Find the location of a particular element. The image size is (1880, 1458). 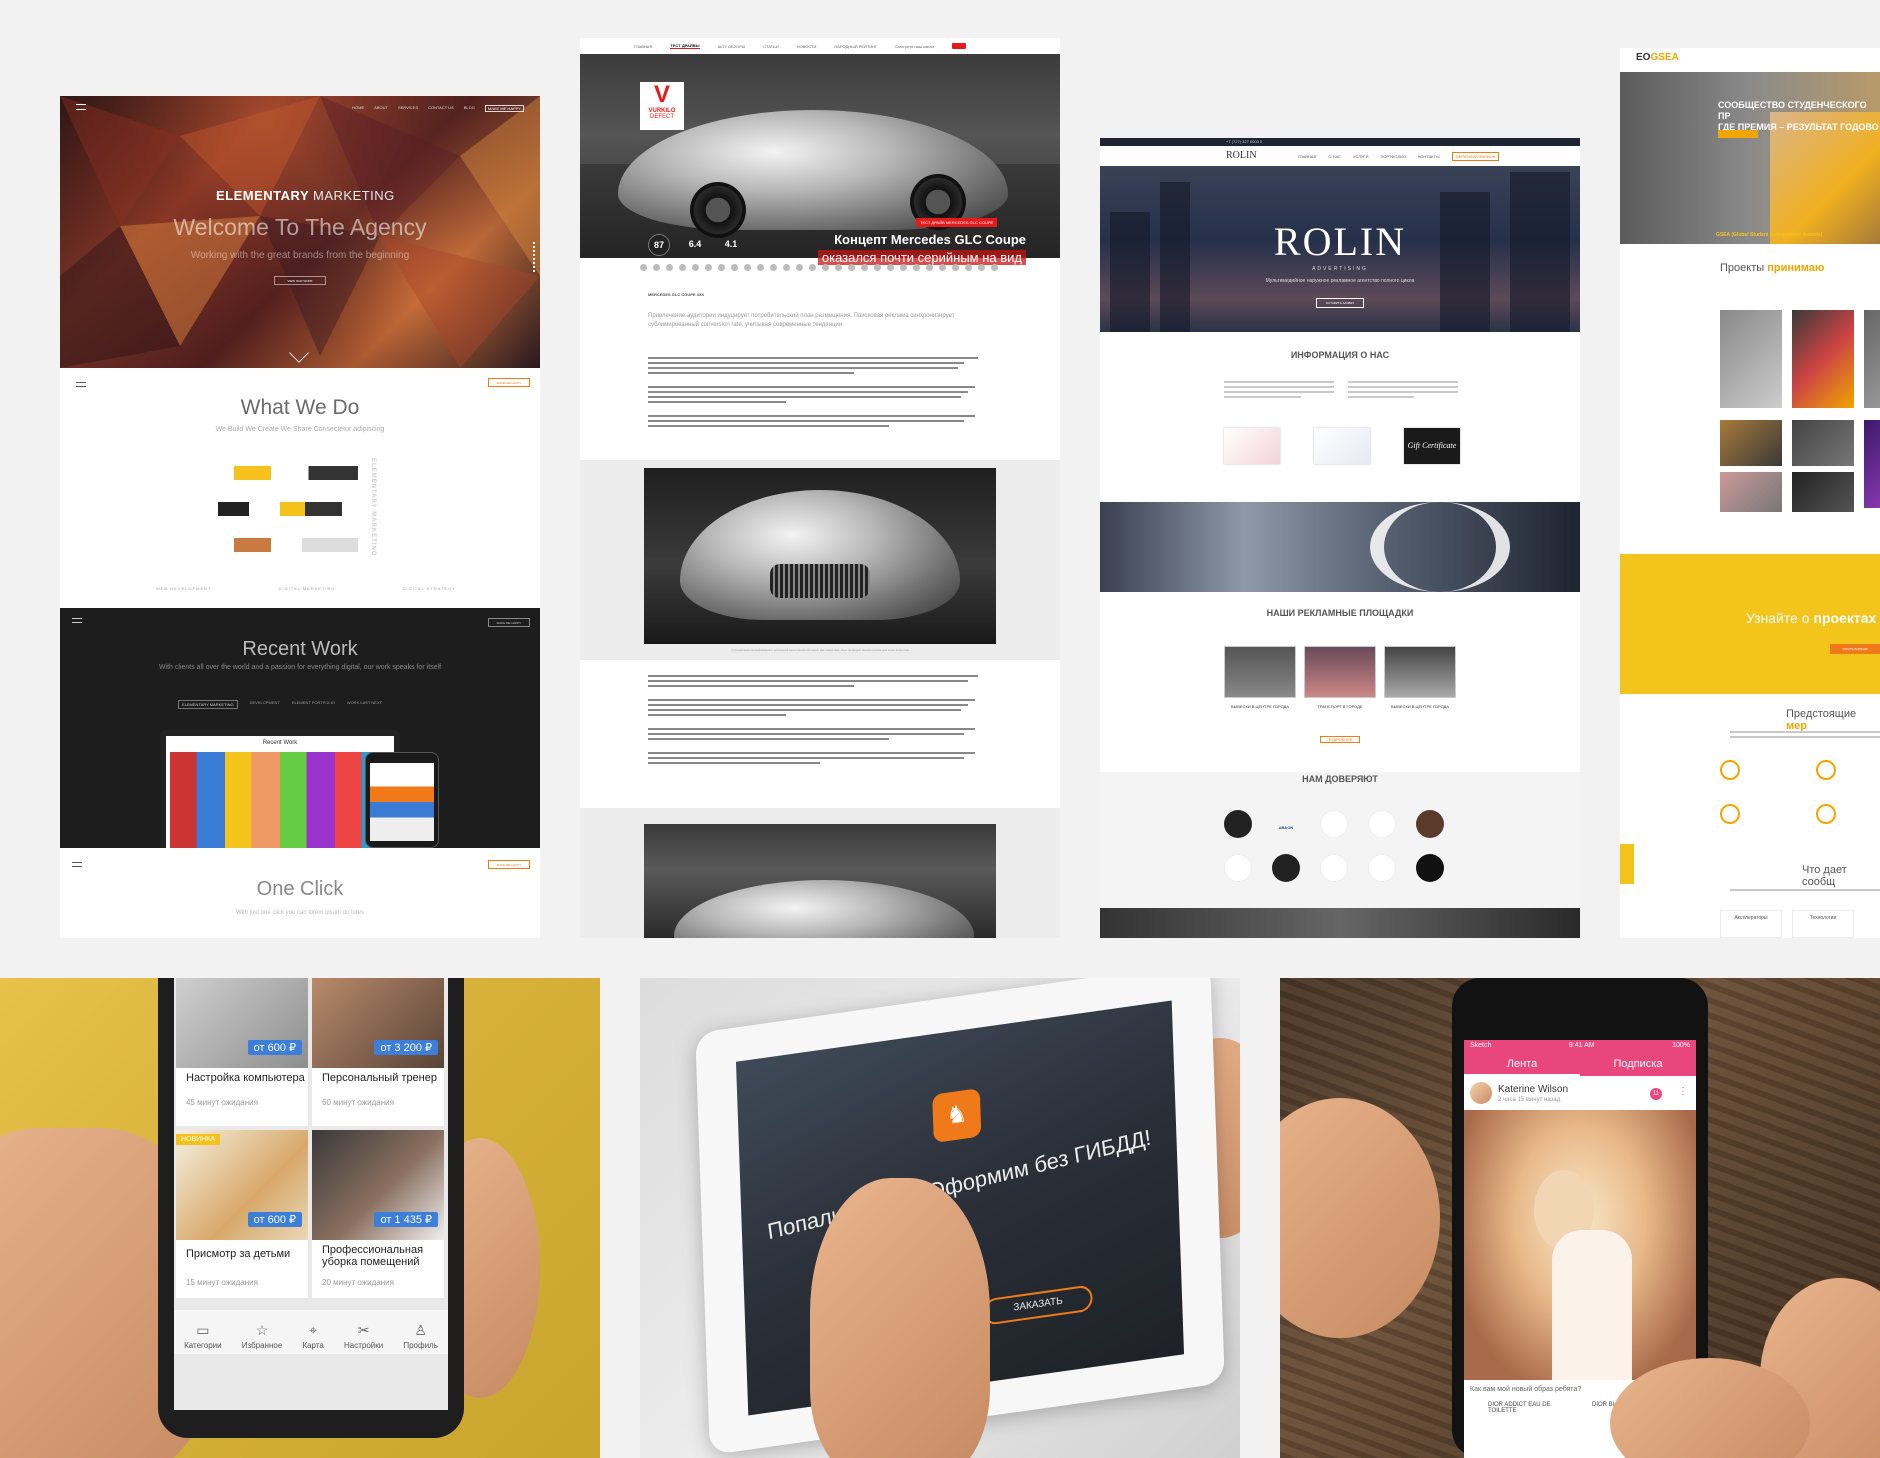

nav-reviews: ШОУ ОБЗОРЫ is located at coordinates (732, 46).